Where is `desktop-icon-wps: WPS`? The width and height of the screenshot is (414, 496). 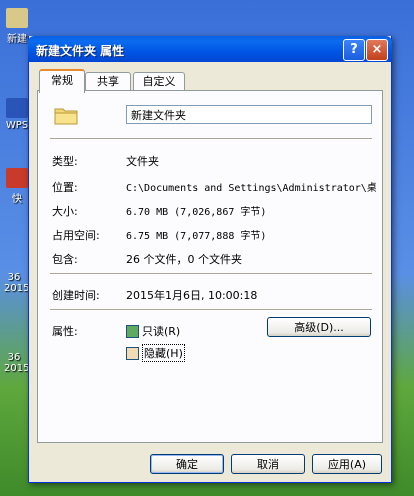
desktop-icon-wps: WPS is located at coordinates (17, 114).